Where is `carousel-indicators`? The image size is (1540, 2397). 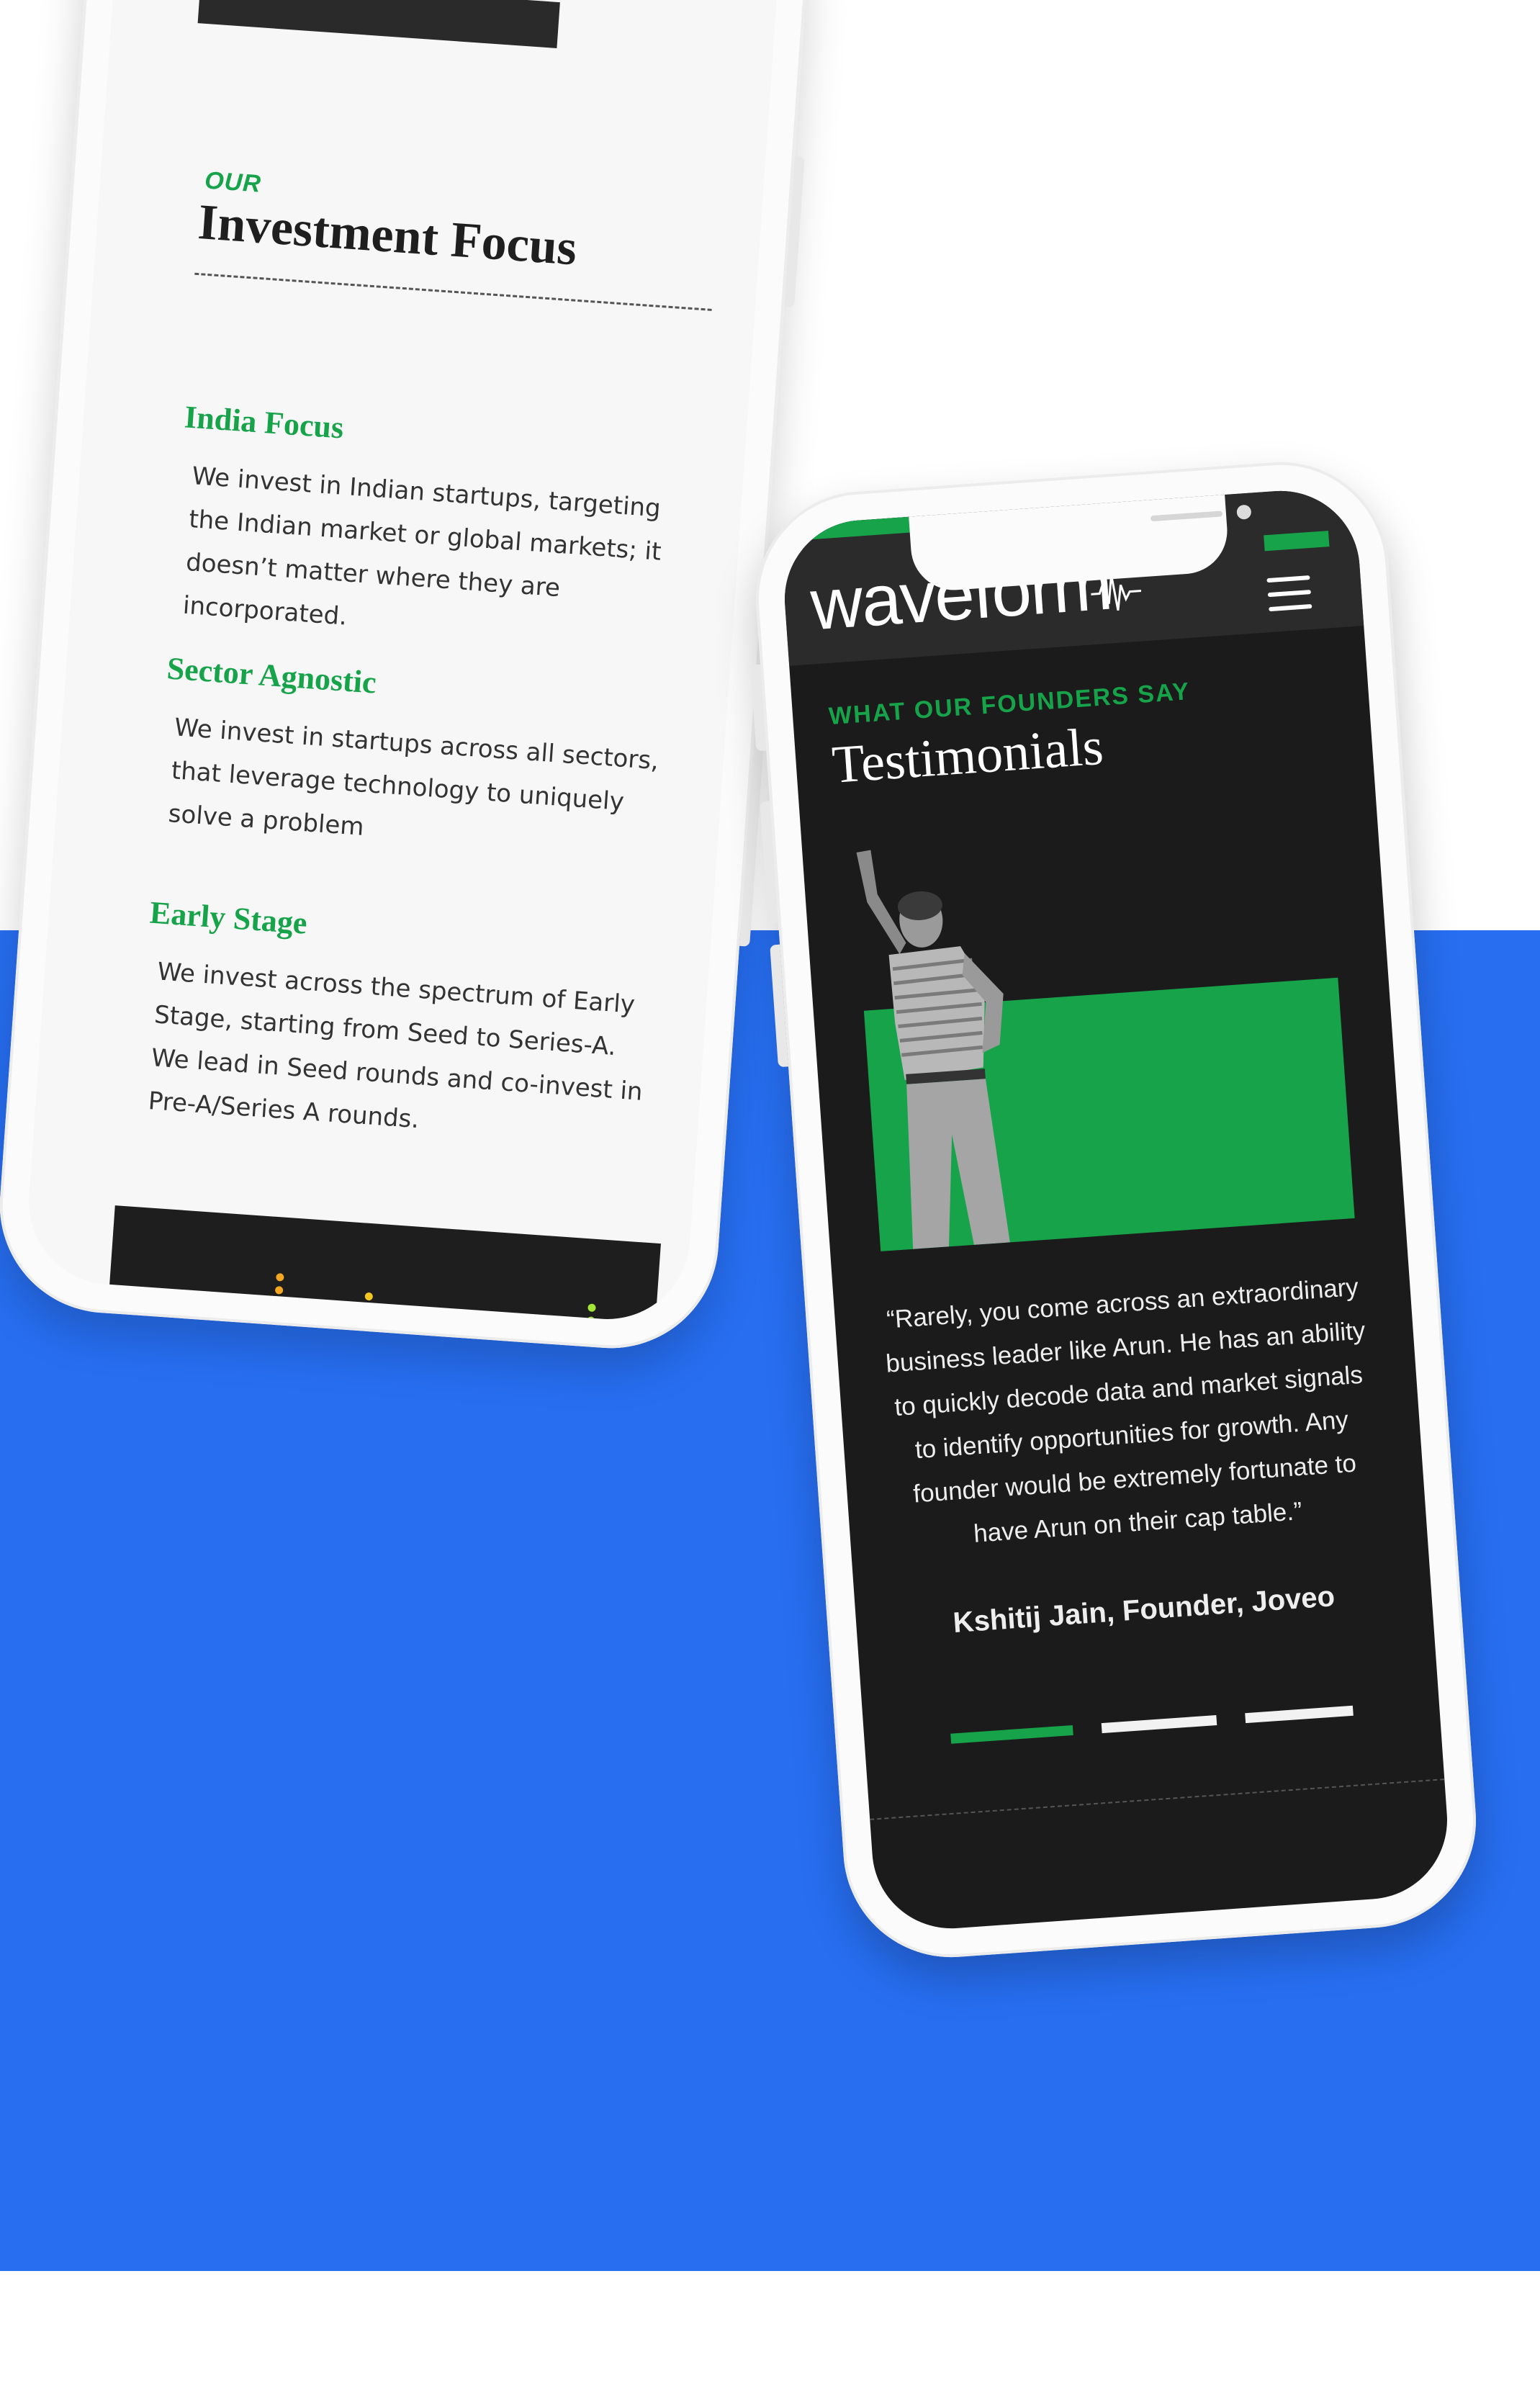 carousel-indicators is located at coordinates (1152, 1724).